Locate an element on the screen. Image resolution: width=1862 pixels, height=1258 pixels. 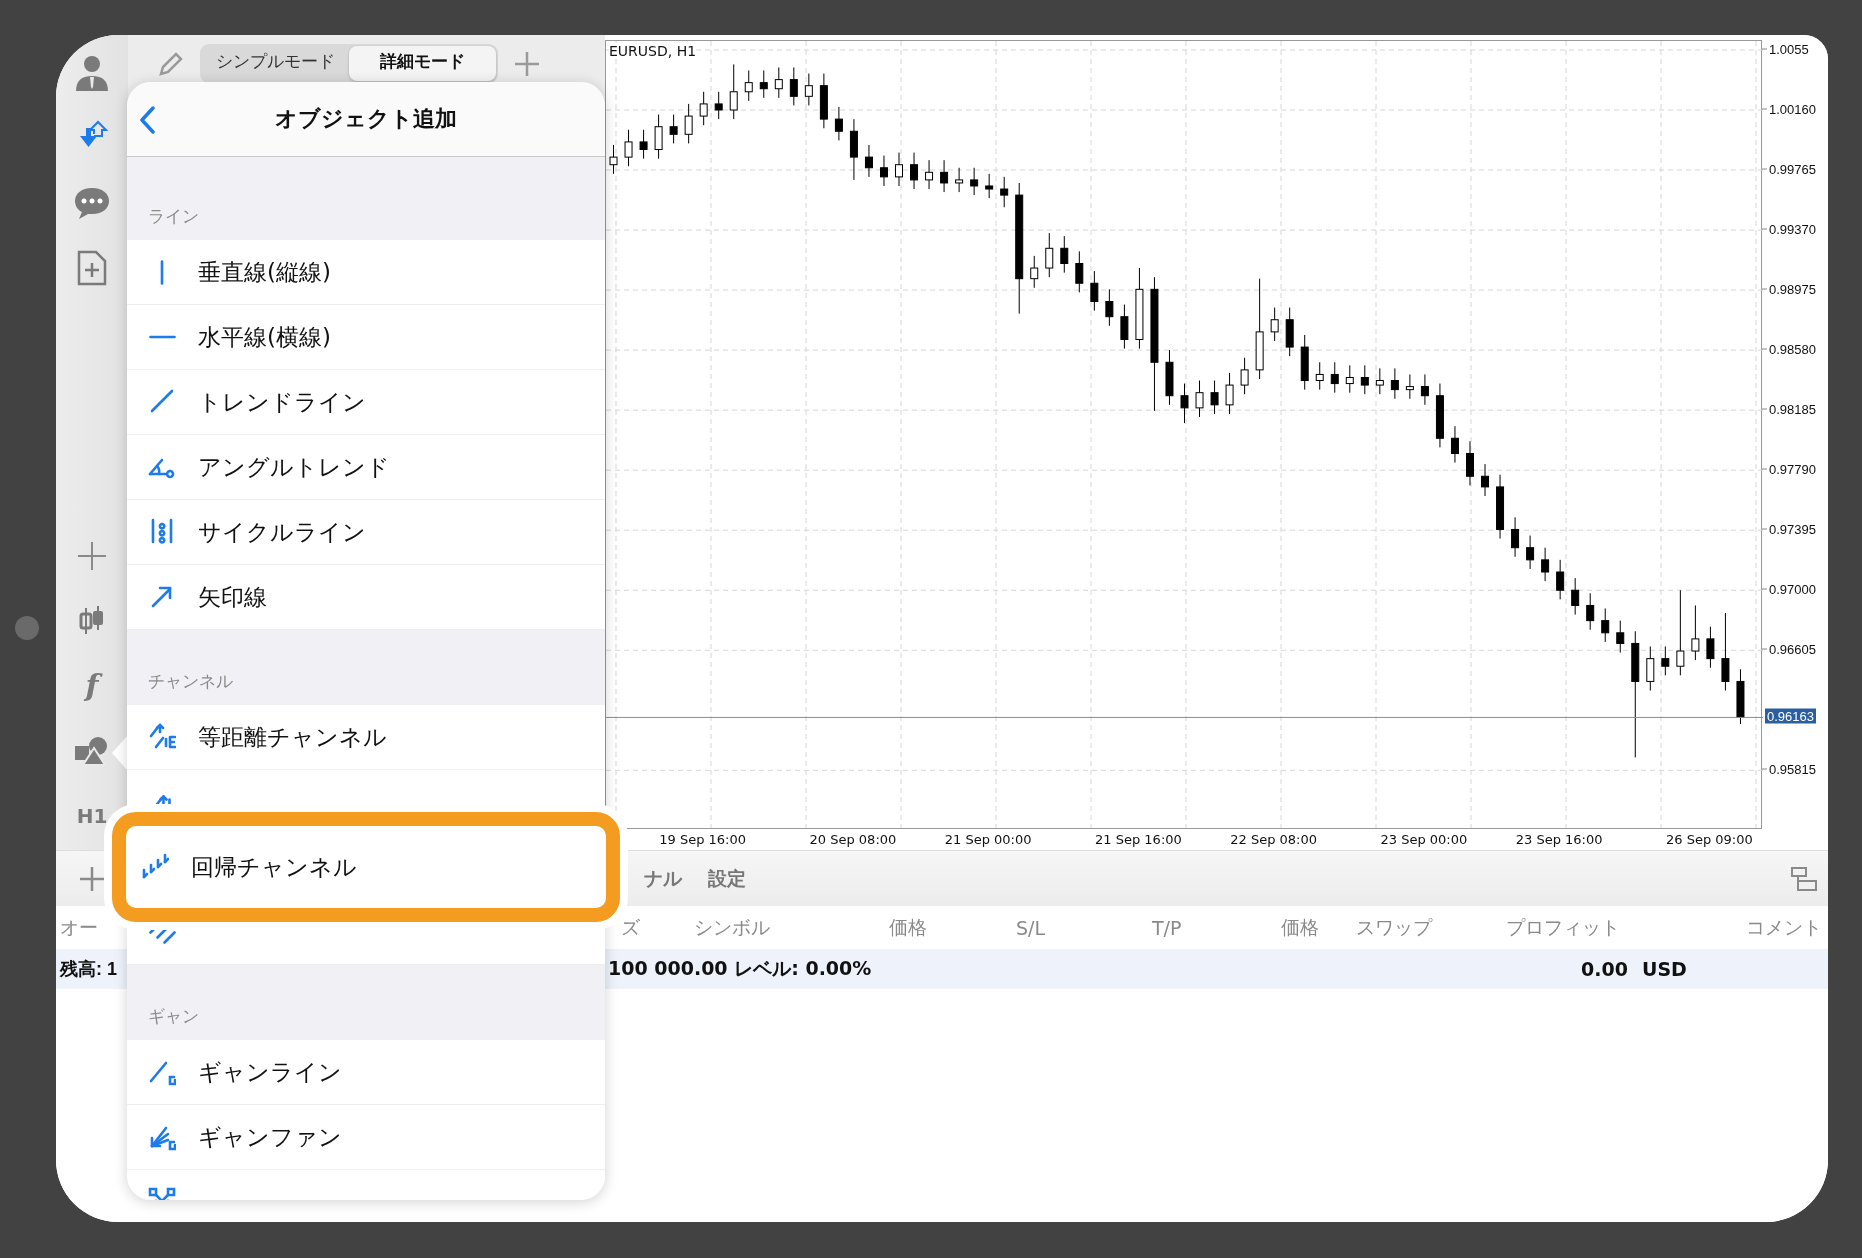
mode-tab: 詳細モード is located at coordinates (422, 63).